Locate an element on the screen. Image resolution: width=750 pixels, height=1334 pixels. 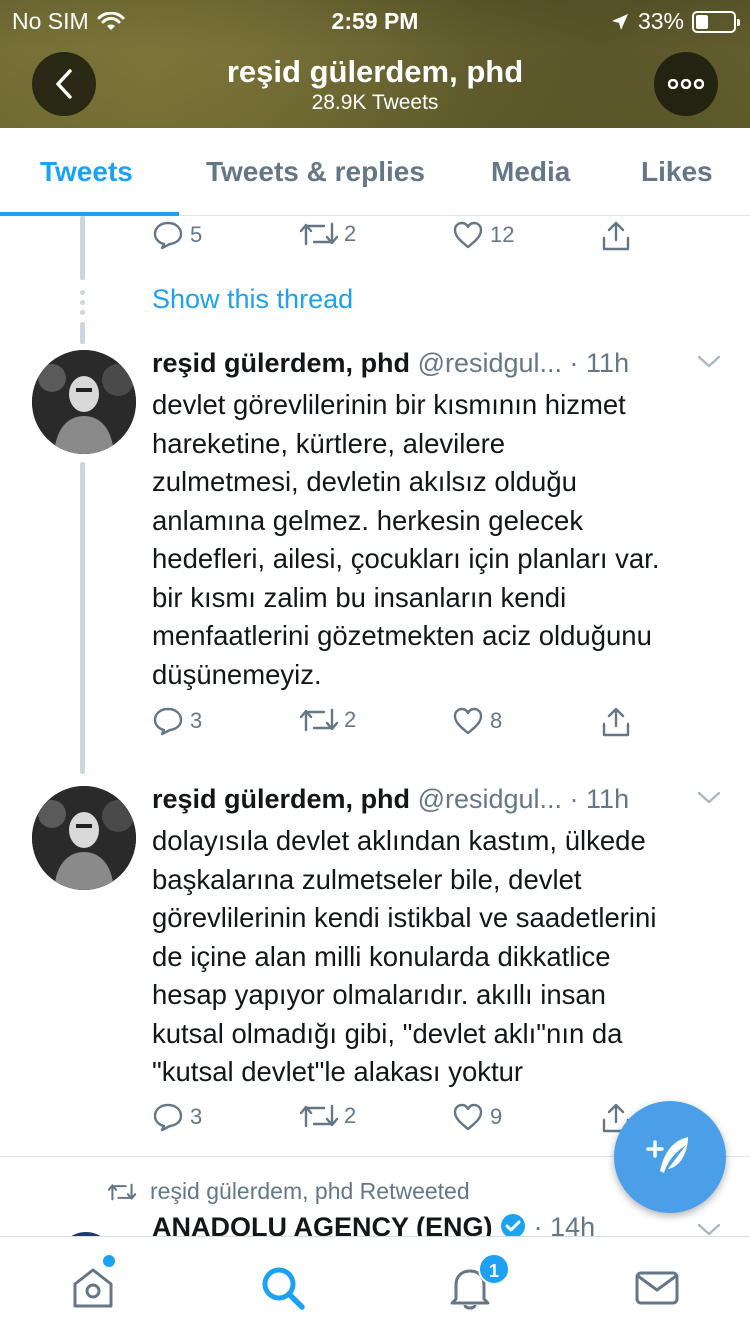
like-count: 12 is located at coordinates (502, 234).